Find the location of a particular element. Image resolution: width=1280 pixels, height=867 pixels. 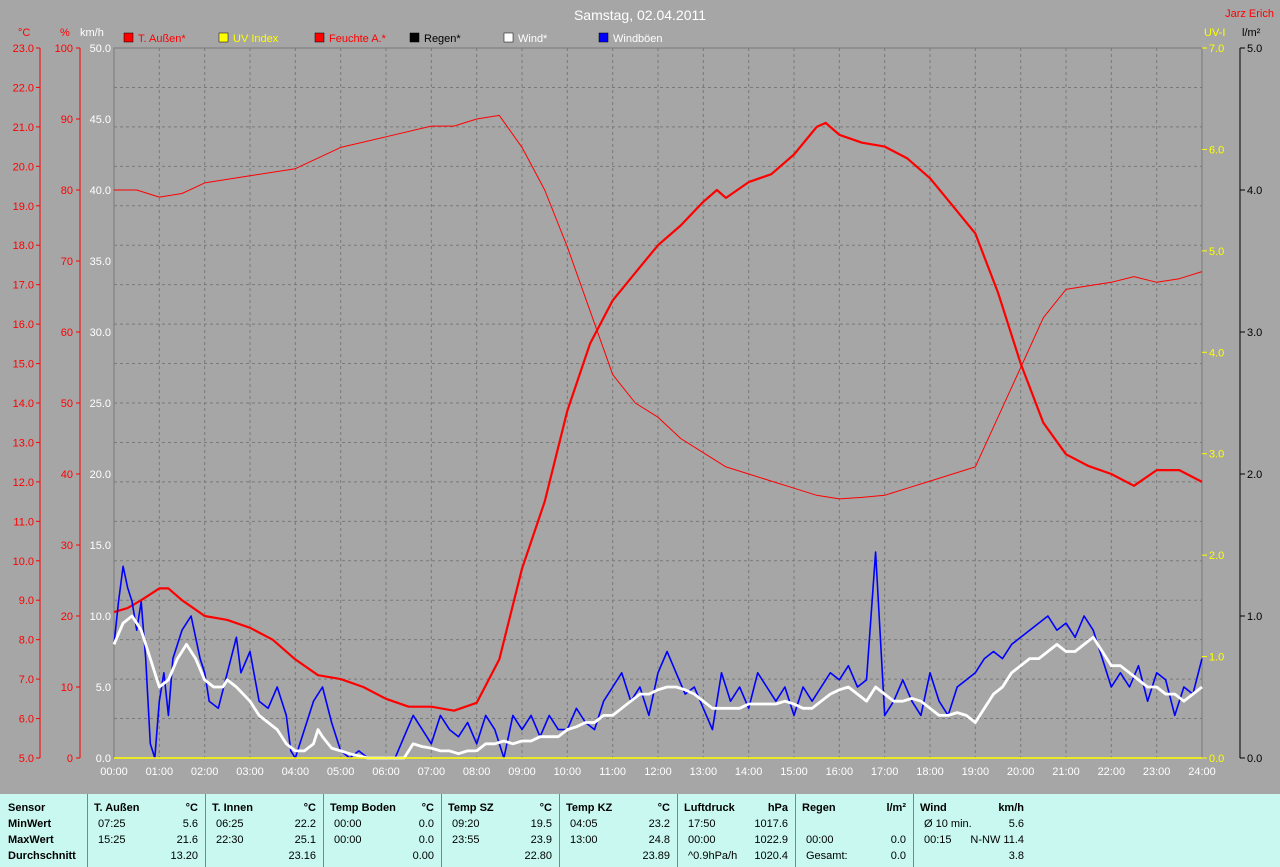

temp-axis-label: 22.0 is located at coordinates (23, 88).